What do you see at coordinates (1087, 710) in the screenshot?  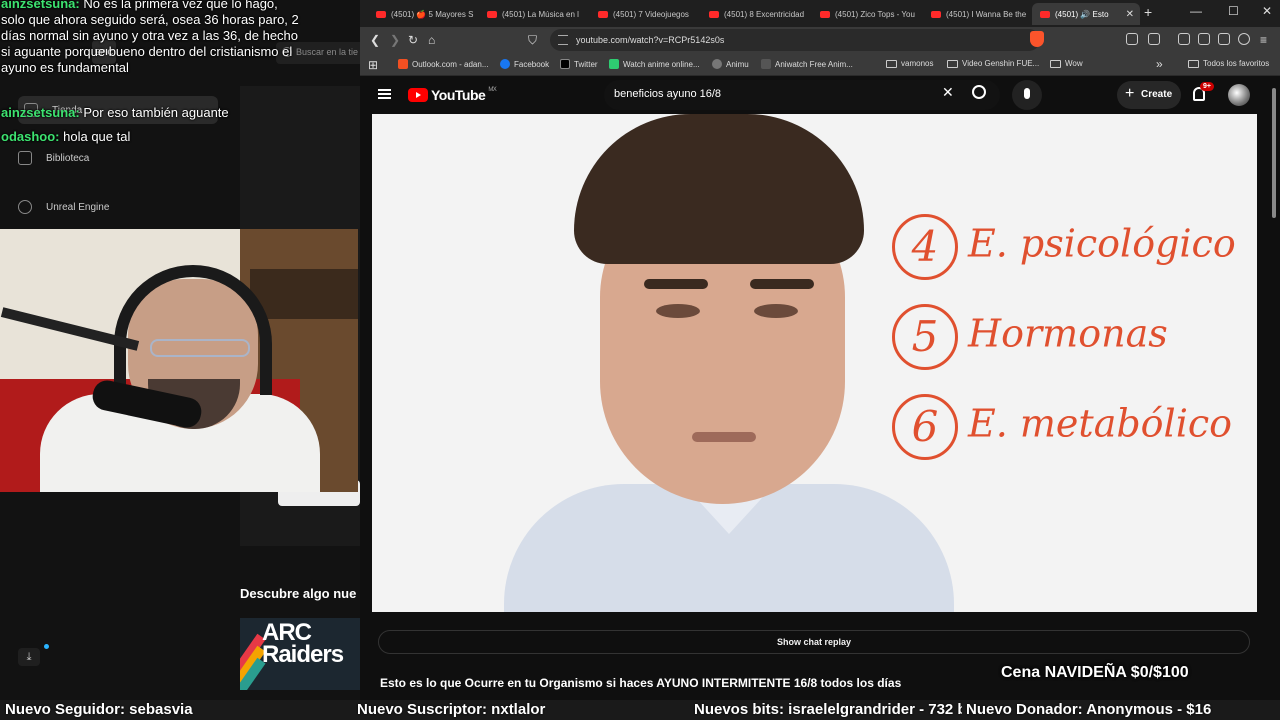 I see `ticker-donor: Nuevo Donador: Anonymous - $16` at bounding box center [1087, 710].